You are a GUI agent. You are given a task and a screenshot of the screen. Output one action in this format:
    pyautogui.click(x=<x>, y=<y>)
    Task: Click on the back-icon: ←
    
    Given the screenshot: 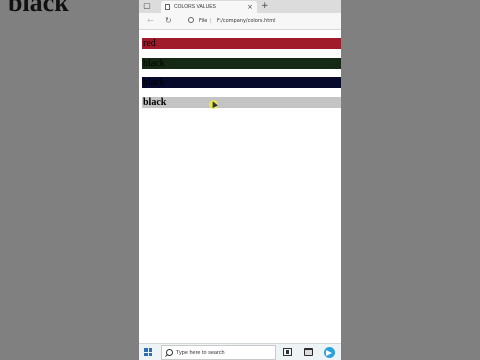 What is the action you would take?
    pyautogui.click(x=150, y=21)
    